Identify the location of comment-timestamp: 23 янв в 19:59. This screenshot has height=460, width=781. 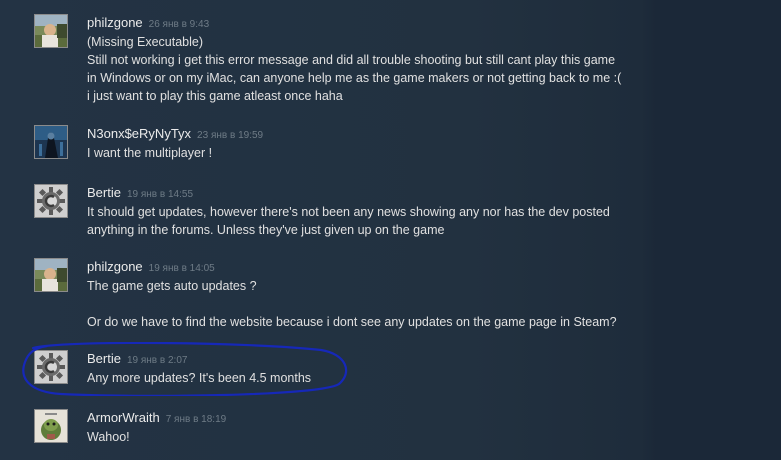
(230, 135).